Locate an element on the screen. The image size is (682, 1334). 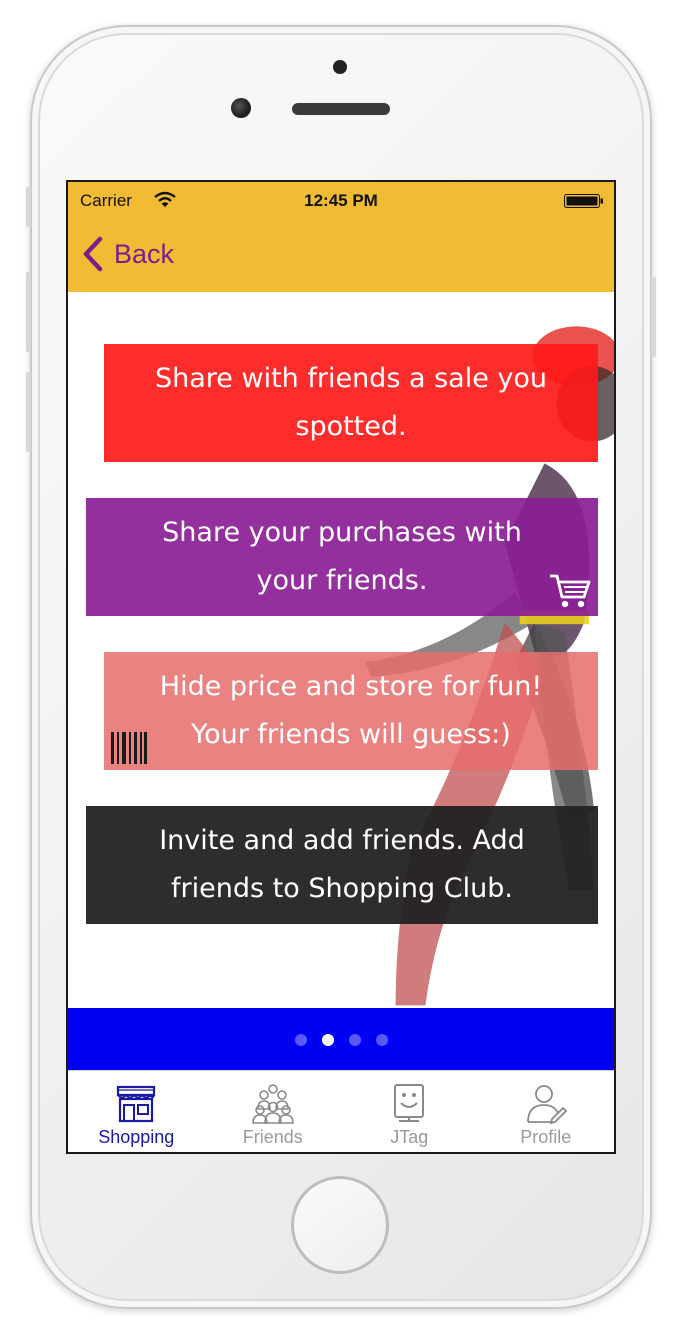
mute-switch is located at coordinates (28, 207).